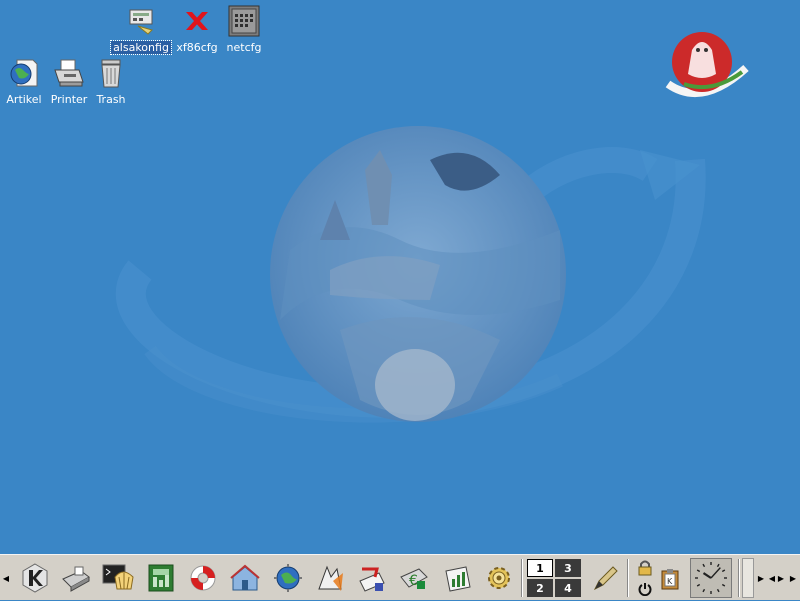 Image resolution: width=800 pixels, height=601 pixels. Describe the element at coordinates (748, 578) in the screenshot. I see `taskbar-area` at that location.